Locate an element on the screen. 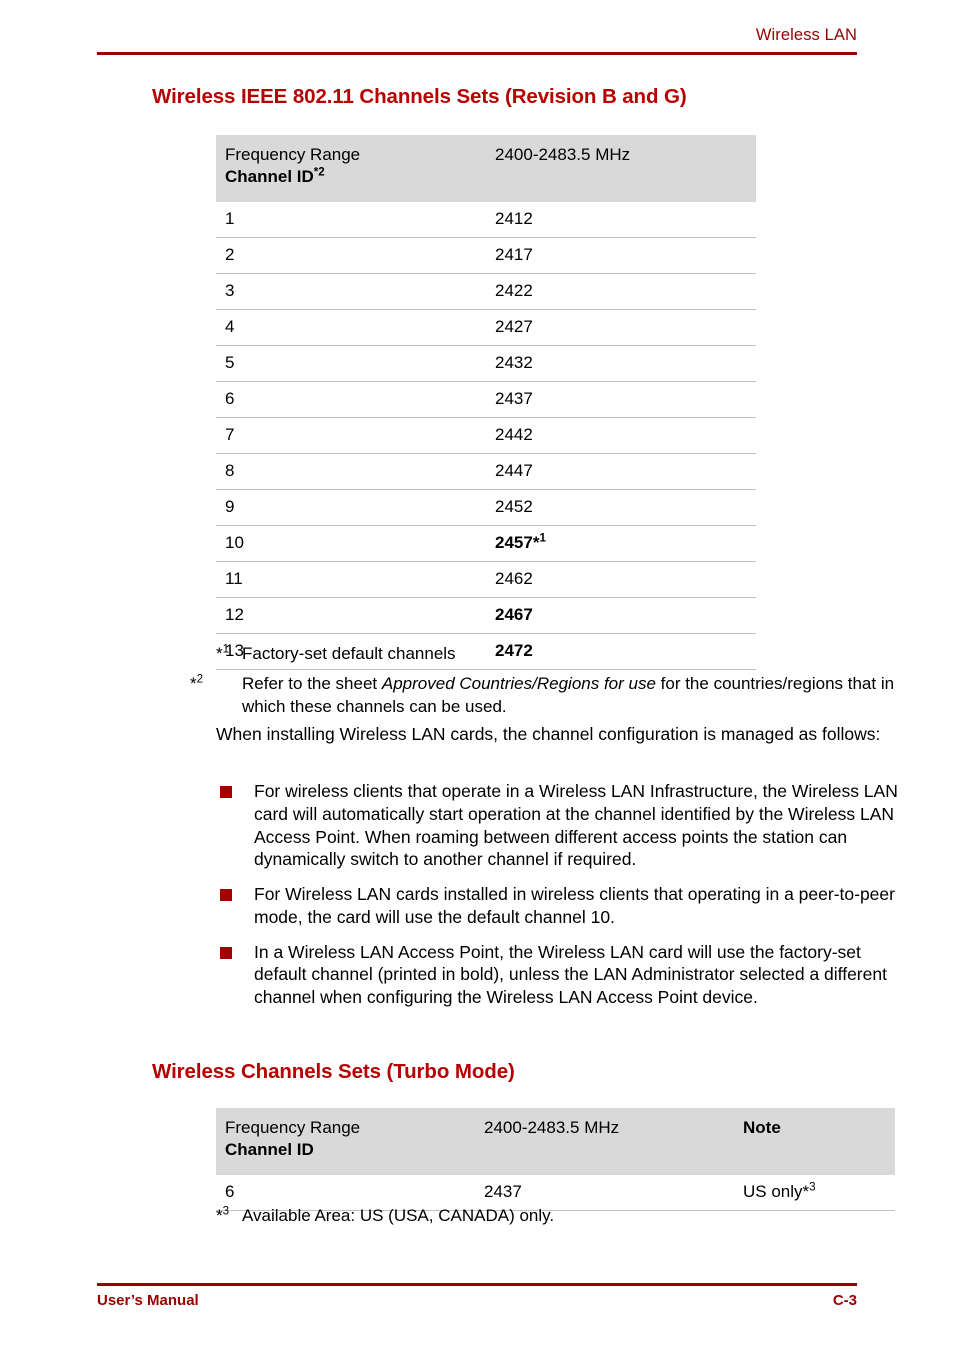 The height and width of the screenshot is (1351, 954). cell-frequency: 2452 is located at coordinates (621, 508).